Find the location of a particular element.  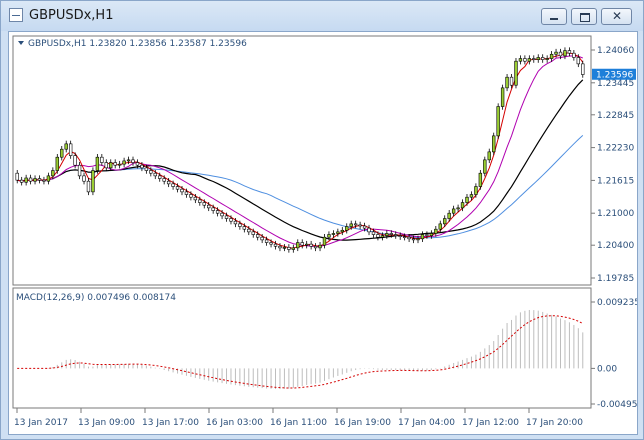

minimize-icon is located at coordinates (554, 19).